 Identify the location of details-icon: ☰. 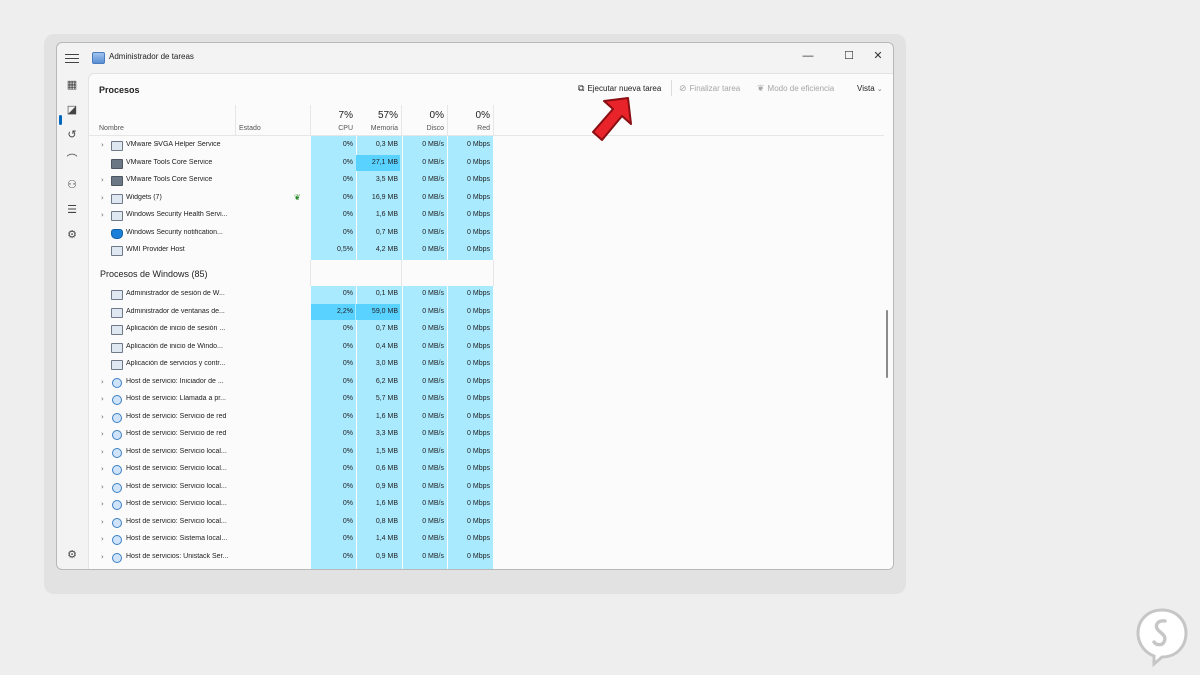
(72, 210).